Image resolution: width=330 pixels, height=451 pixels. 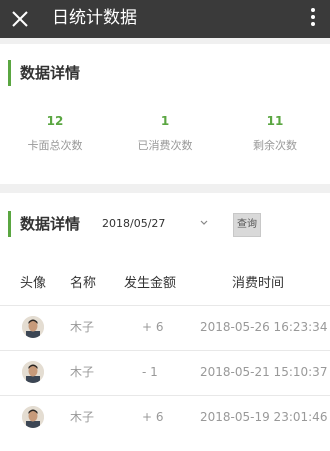 I want to click on table-row: 木子 + 6 2018-05-26 16:23:34, so click(x=165, y=327).